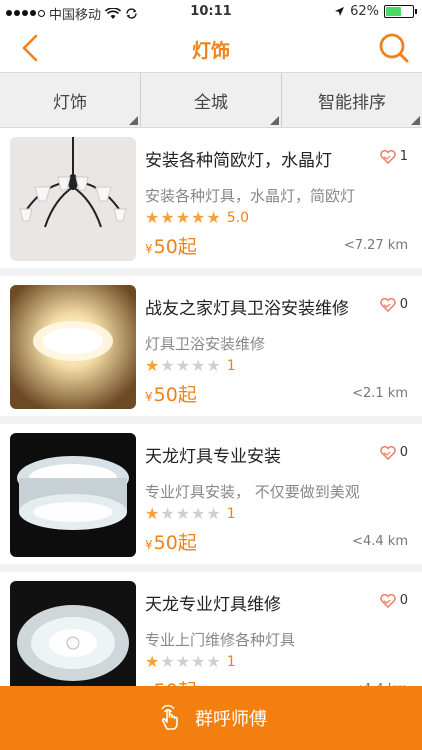  Describe the element at coordinates (247, 309) in the screenshot. I see `item-title: 战友之家灯具卫浴安装维修` at that location.